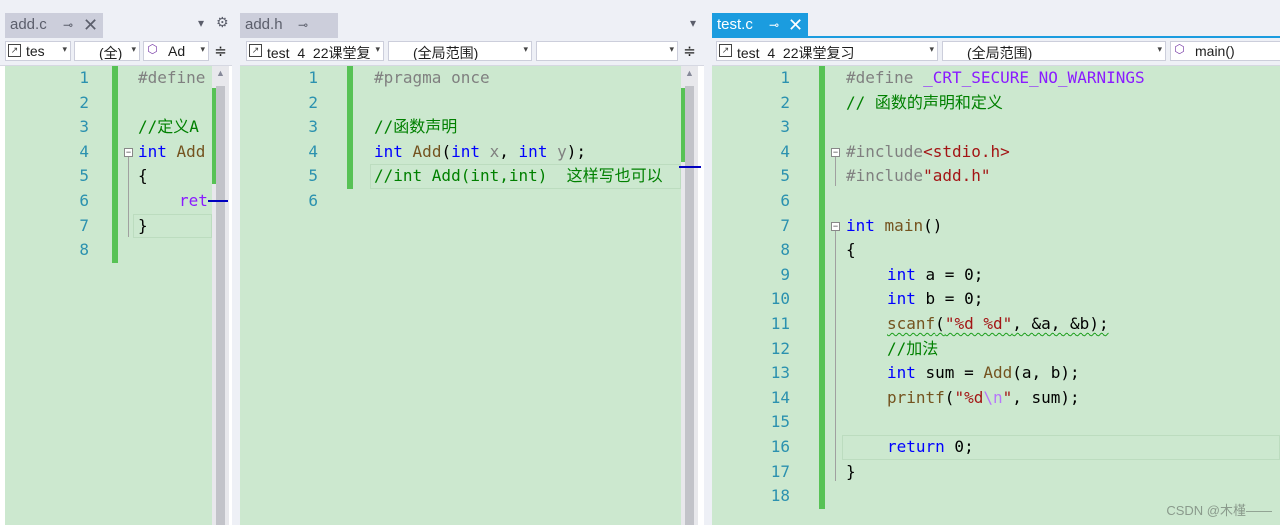 This screenshot has height=525, width=1280. Describe the element at coordinates (780, 471) in the screenshot. I see `line-number: 17` at that location.